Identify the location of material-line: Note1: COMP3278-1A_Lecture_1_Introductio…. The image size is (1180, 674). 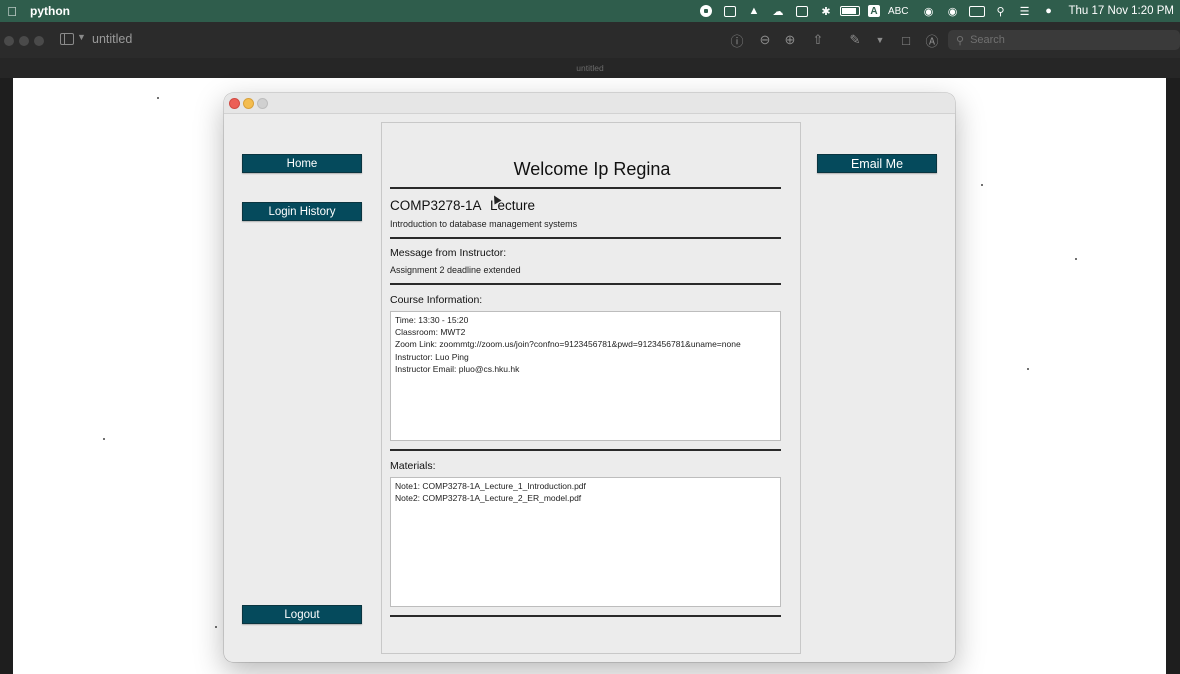
(490, 486).